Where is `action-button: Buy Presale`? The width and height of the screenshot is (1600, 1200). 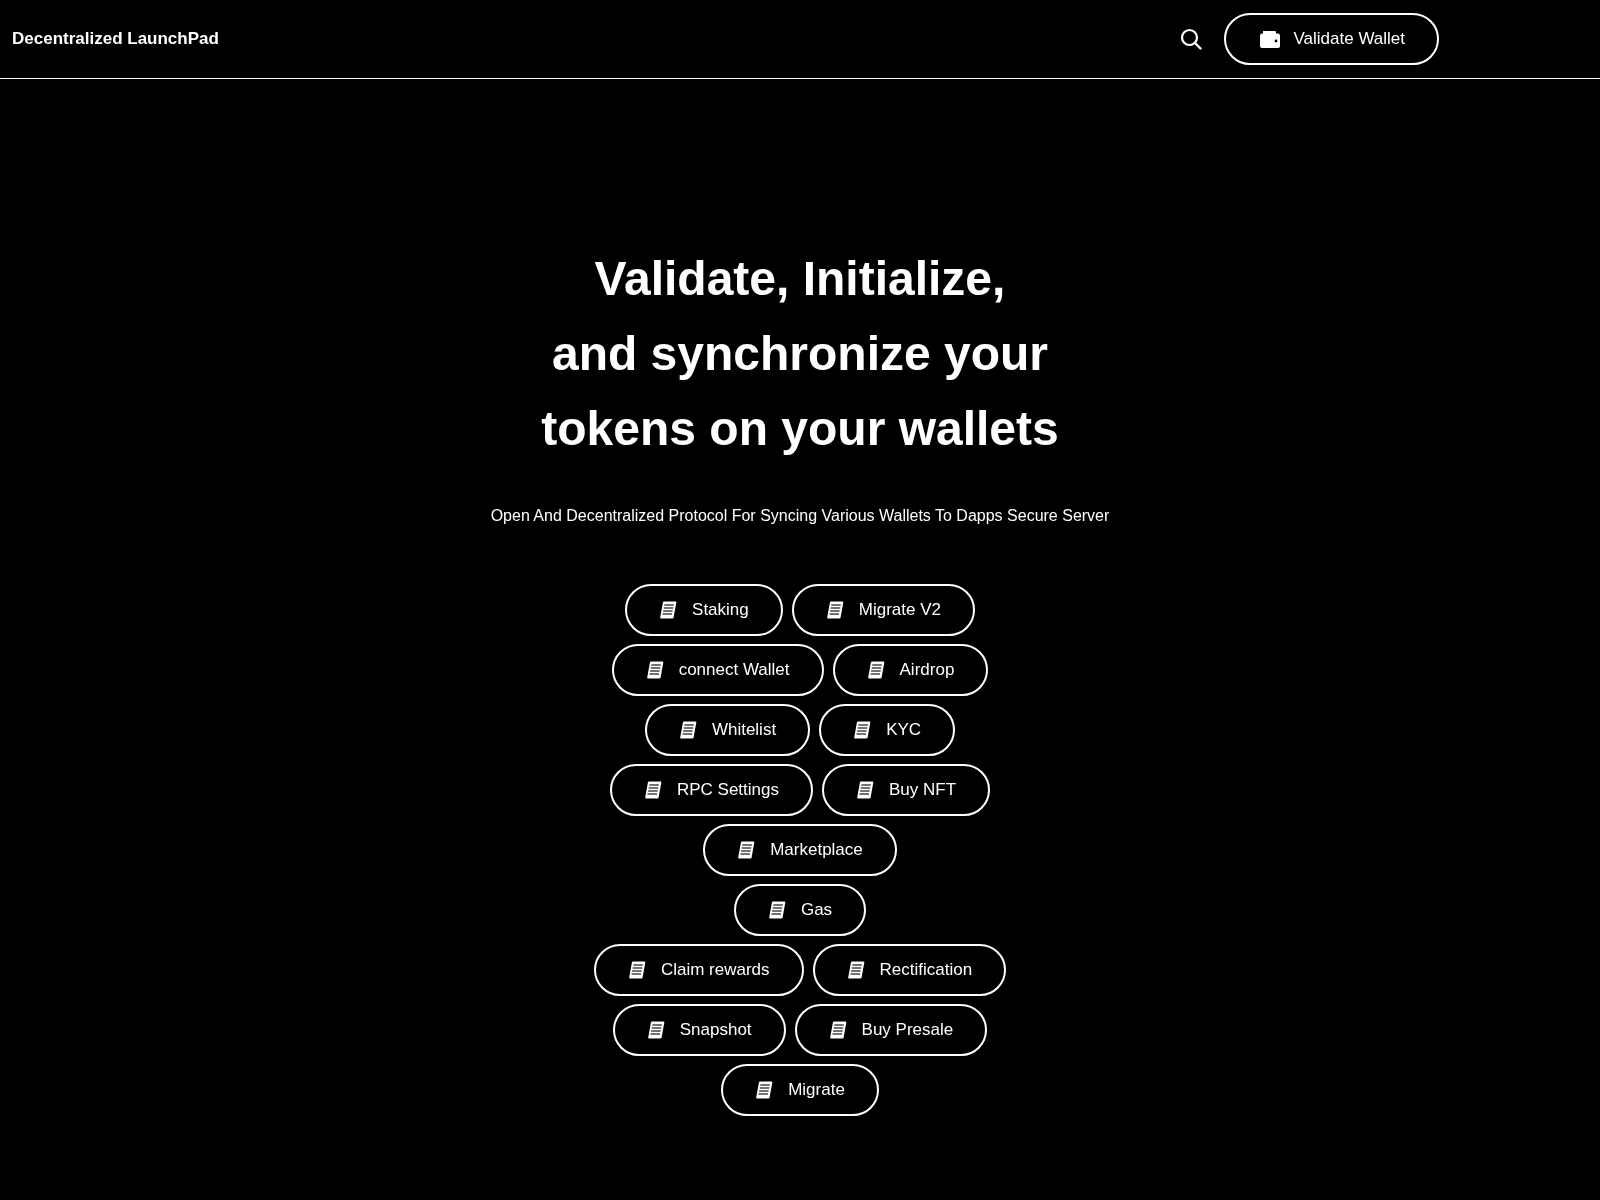
action-button: Buy Presale is located at coordinates (891, 1030).